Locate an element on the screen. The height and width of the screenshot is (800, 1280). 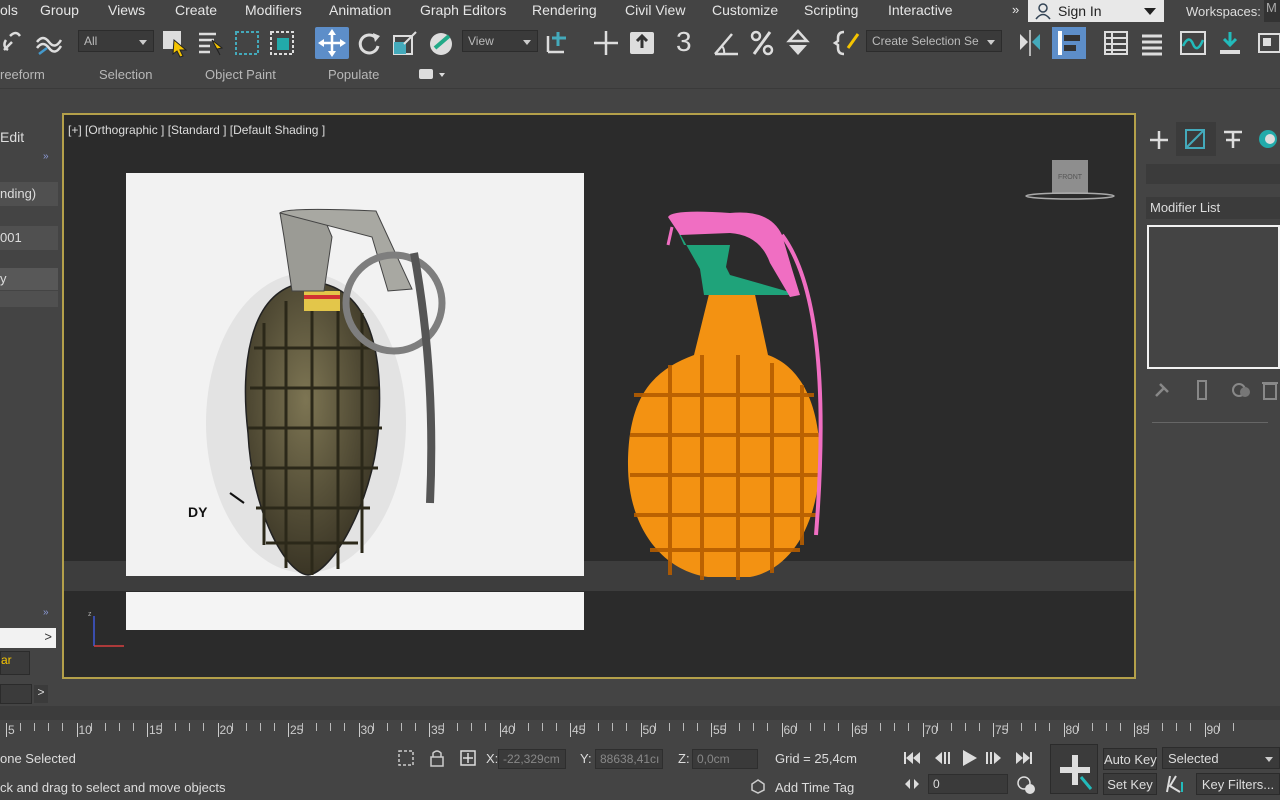
motion-tab-icon is located at coordinates (1268, 139).